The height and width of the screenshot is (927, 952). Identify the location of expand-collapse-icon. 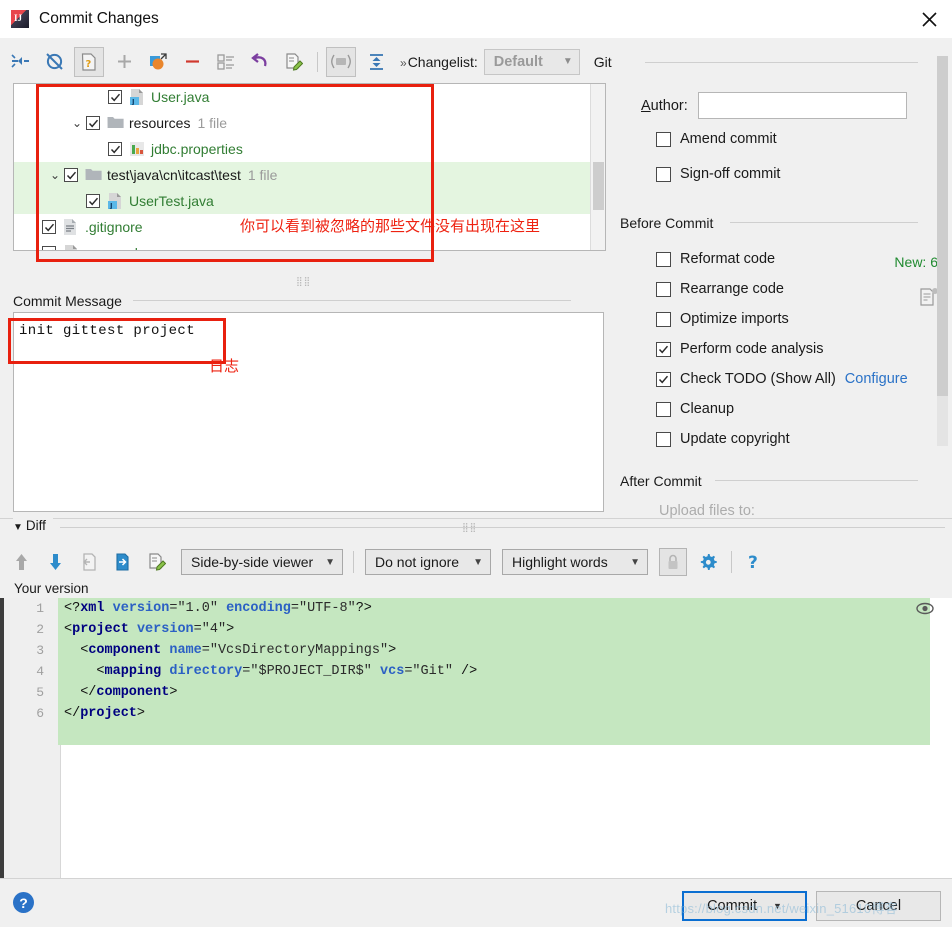
(376, 62).